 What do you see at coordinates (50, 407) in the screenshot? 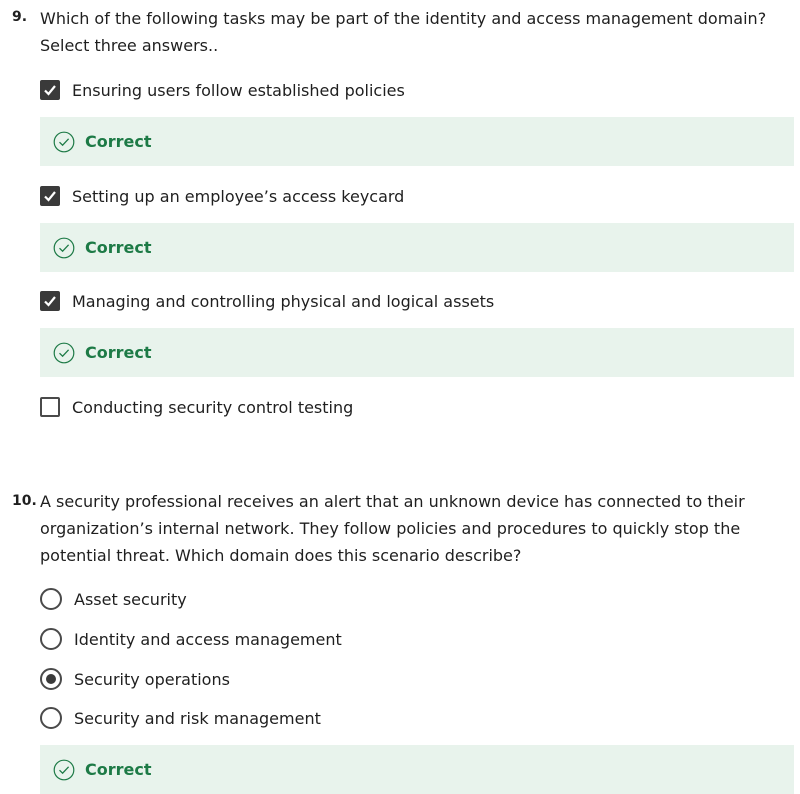
I see `checkbox-unchecked-icon` at bounding box center [50, 407].